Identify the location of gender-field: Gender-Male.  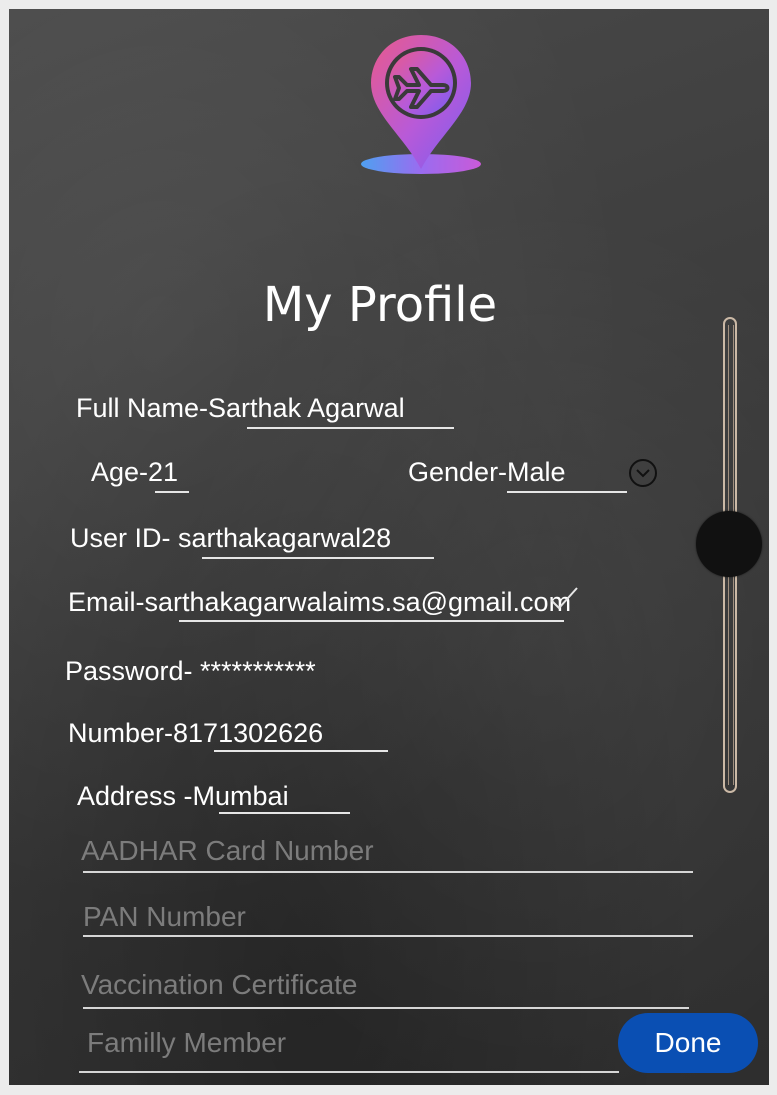
(487, 472).